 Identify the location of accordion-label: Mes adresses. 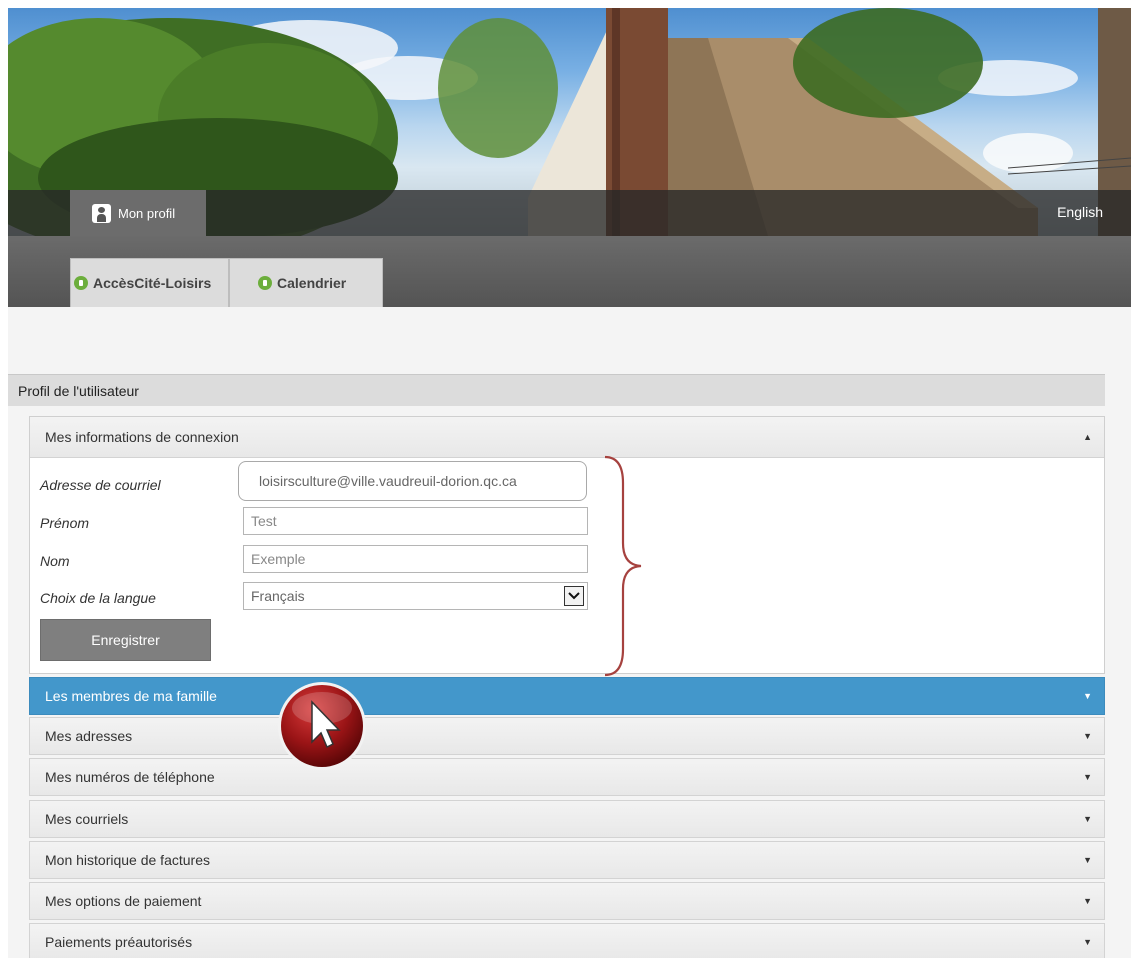
(89, 736).